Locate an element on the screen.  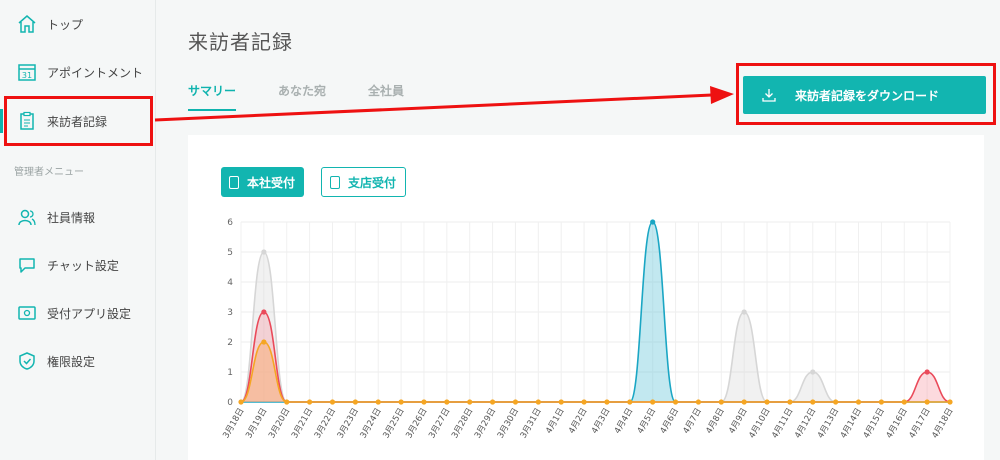
x-tick-label: 3月31日 is located at coordinates (531, 424).